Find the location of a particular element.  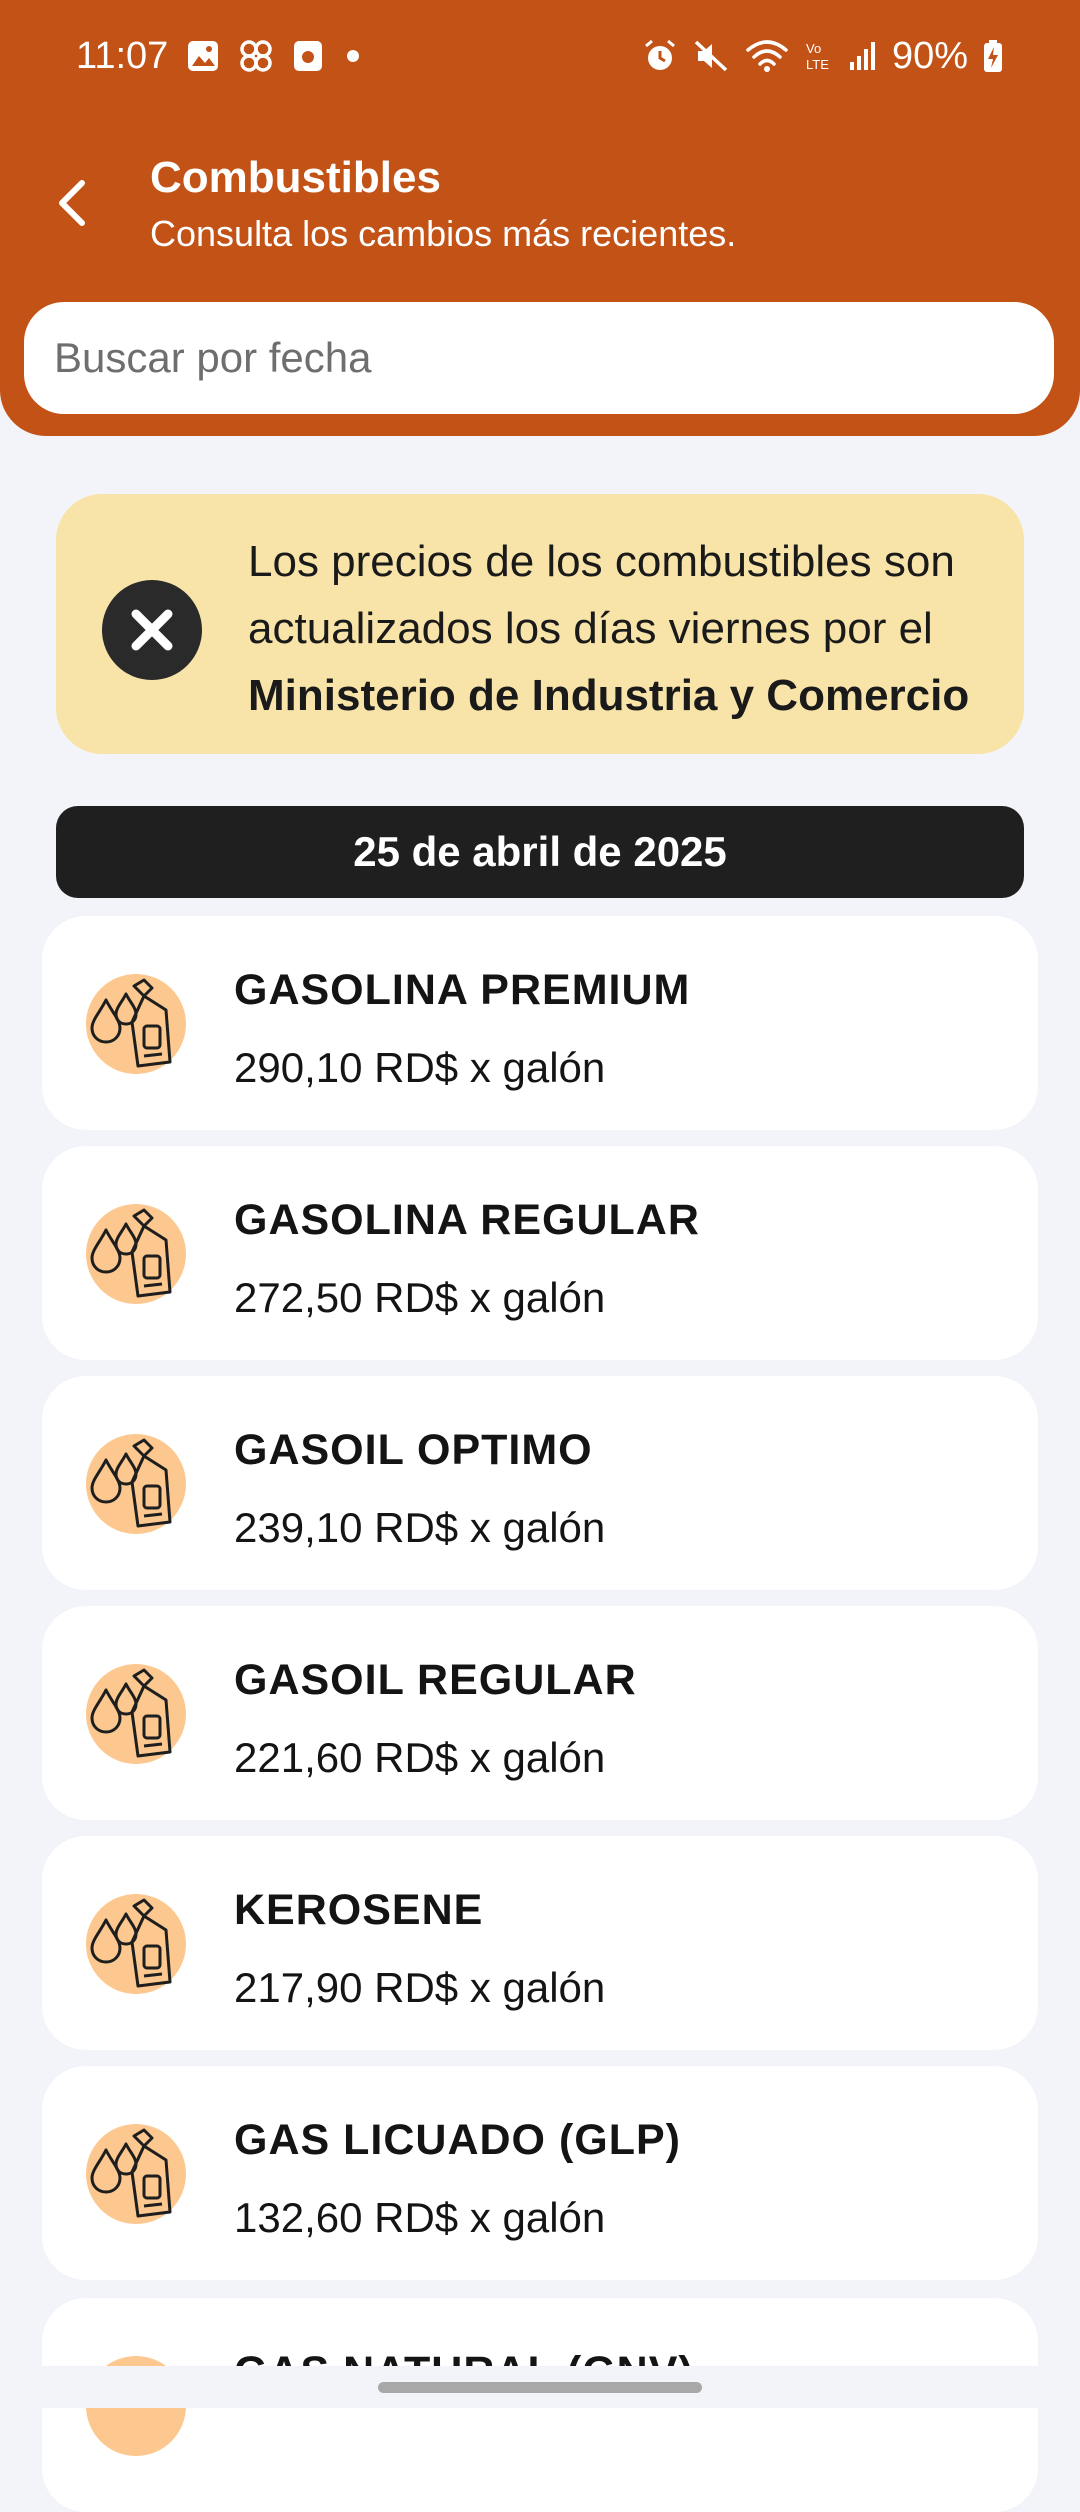

fuel-card-gasolina-regular: GASOLINA REGULAR 272,50 RD$ x galón is located at coordinates (540, 1253).